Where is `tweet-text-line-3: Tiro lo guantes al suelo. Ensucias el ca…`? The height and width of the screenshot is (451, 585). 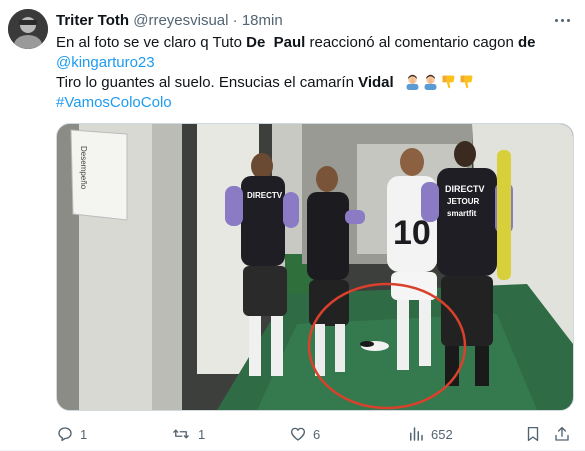 tweet-text-line-3: Tiro lo guantes al suelo. Ensucias el ca… is located at coordinates (316, 83).